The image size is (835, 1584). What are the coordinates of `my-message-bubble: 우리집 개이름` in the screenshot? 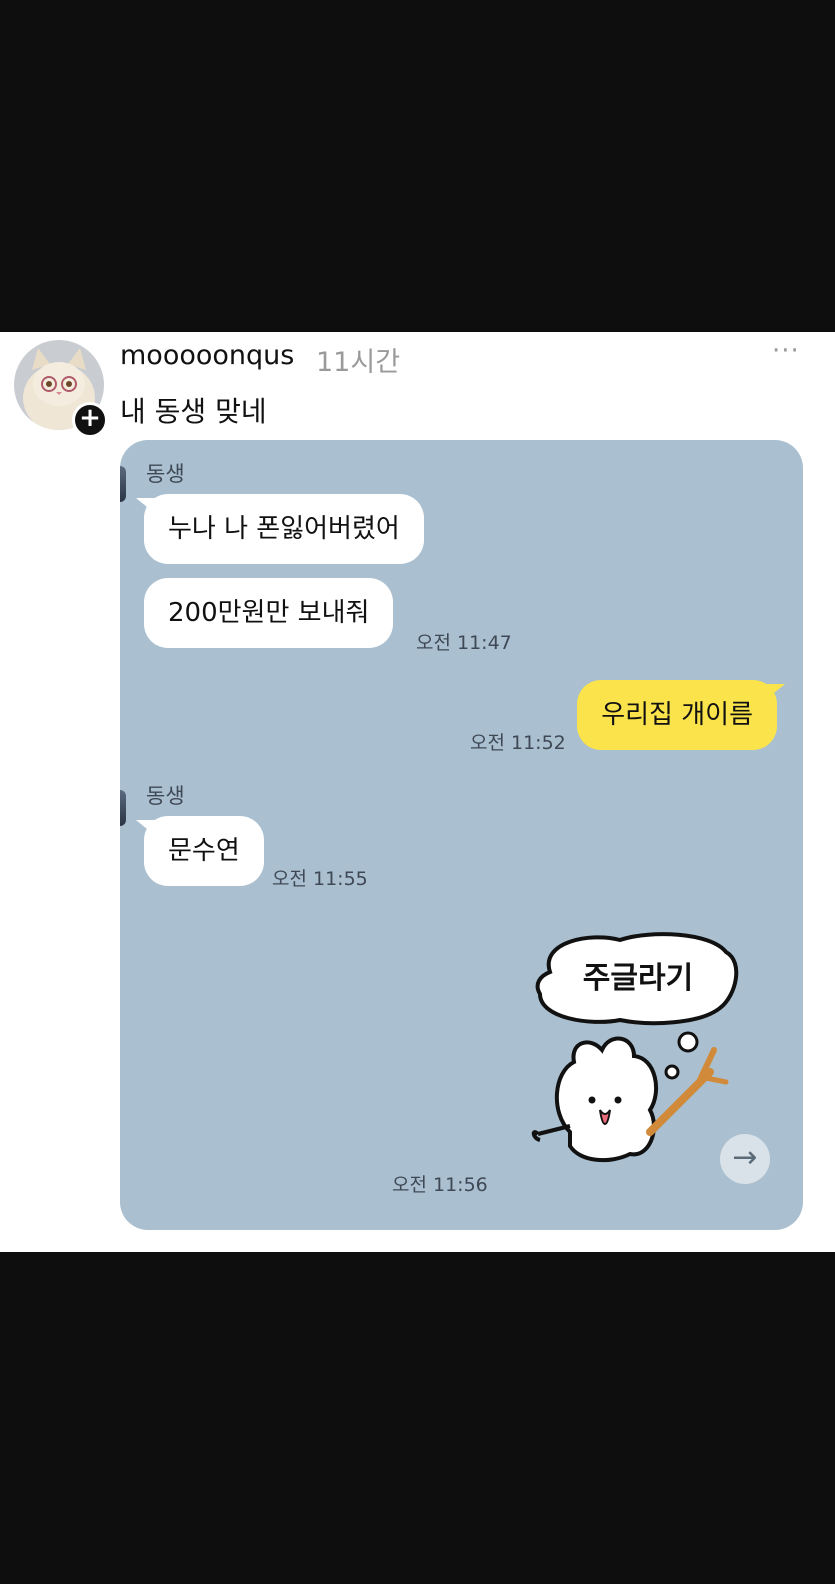 It's located at (681, 715).